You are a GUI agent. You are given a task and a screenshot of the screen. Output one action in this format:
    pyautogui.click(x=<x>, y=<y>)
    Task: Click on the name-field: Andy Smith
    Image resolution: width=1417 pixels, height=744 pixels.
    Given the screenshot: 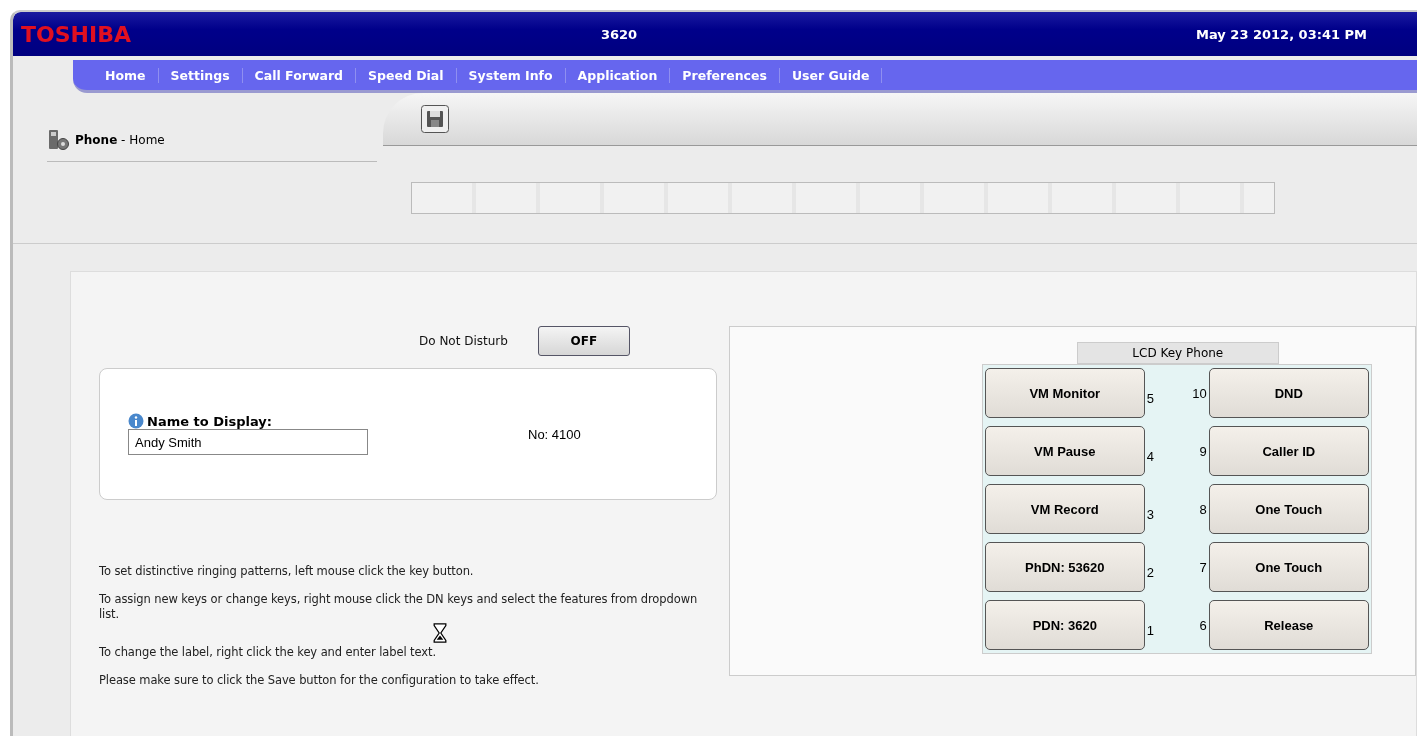 What is the action you would take?
    pyautogui.click(x=248, y=442)
    